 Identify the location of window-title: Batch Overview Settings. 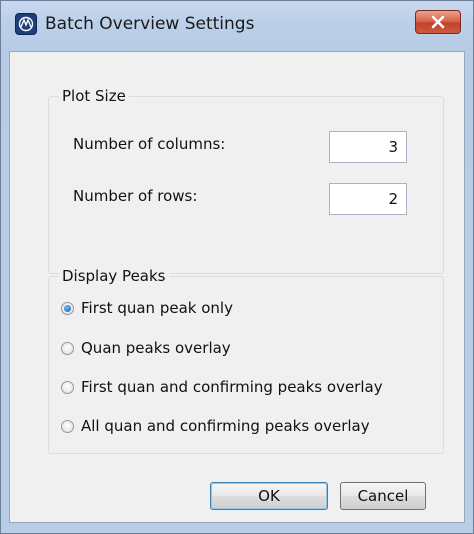
(150, 24).